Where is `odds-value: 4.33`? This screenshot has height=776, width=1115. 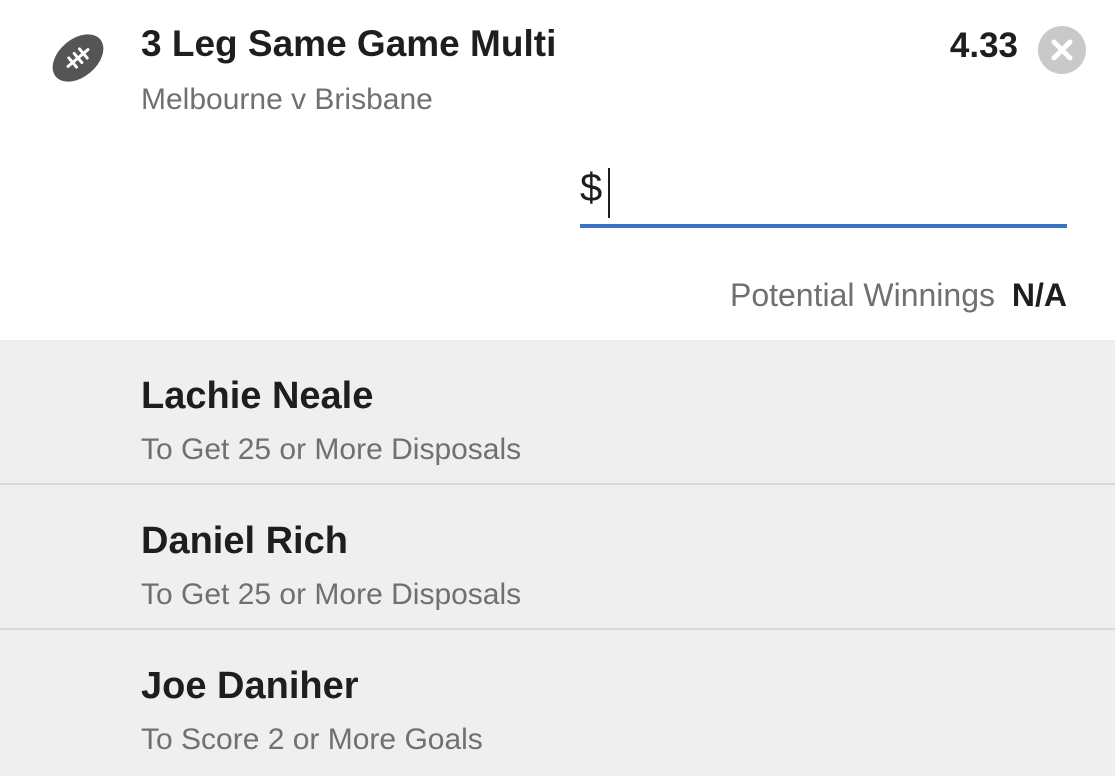 odds-value: 4.33 is located at coordinates (983, 45).